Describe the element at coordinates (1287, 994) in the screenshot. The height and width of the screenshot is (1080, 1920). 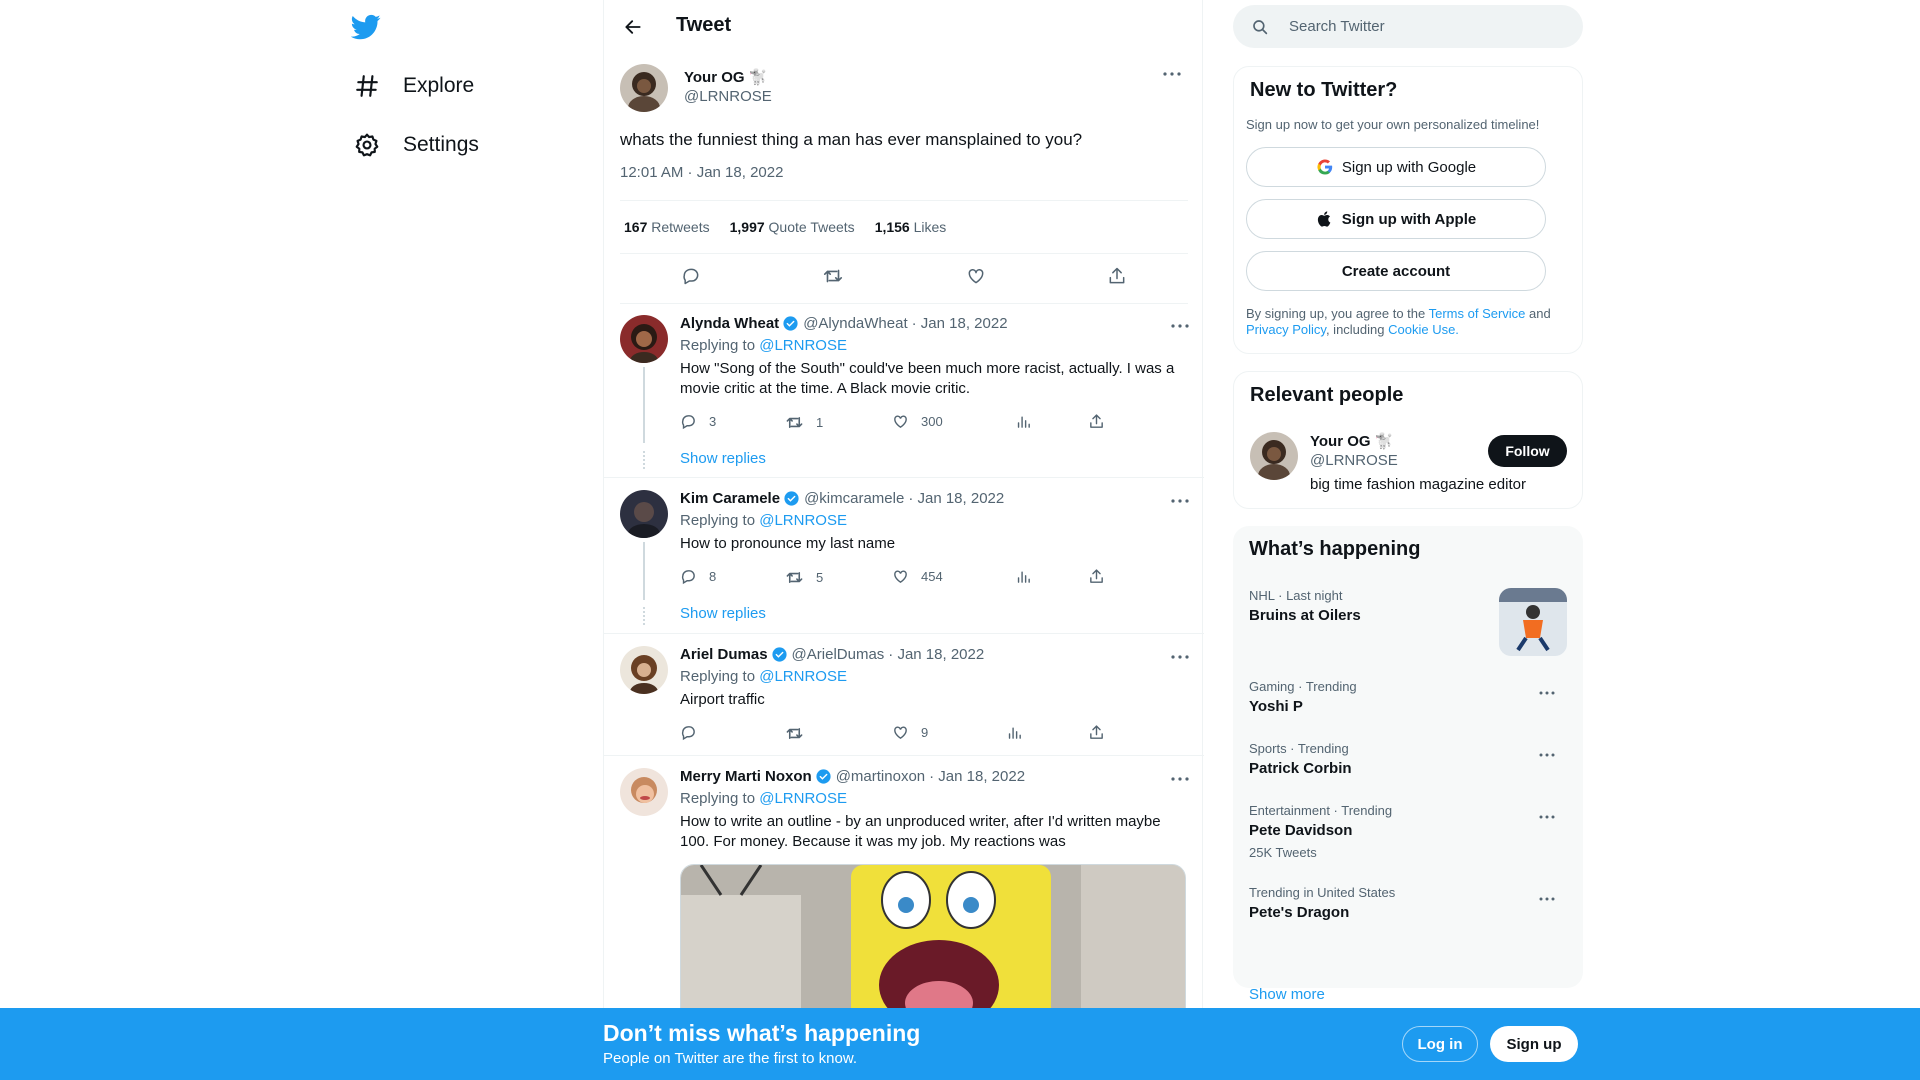
I see `show-more-link: Show more` at that location.